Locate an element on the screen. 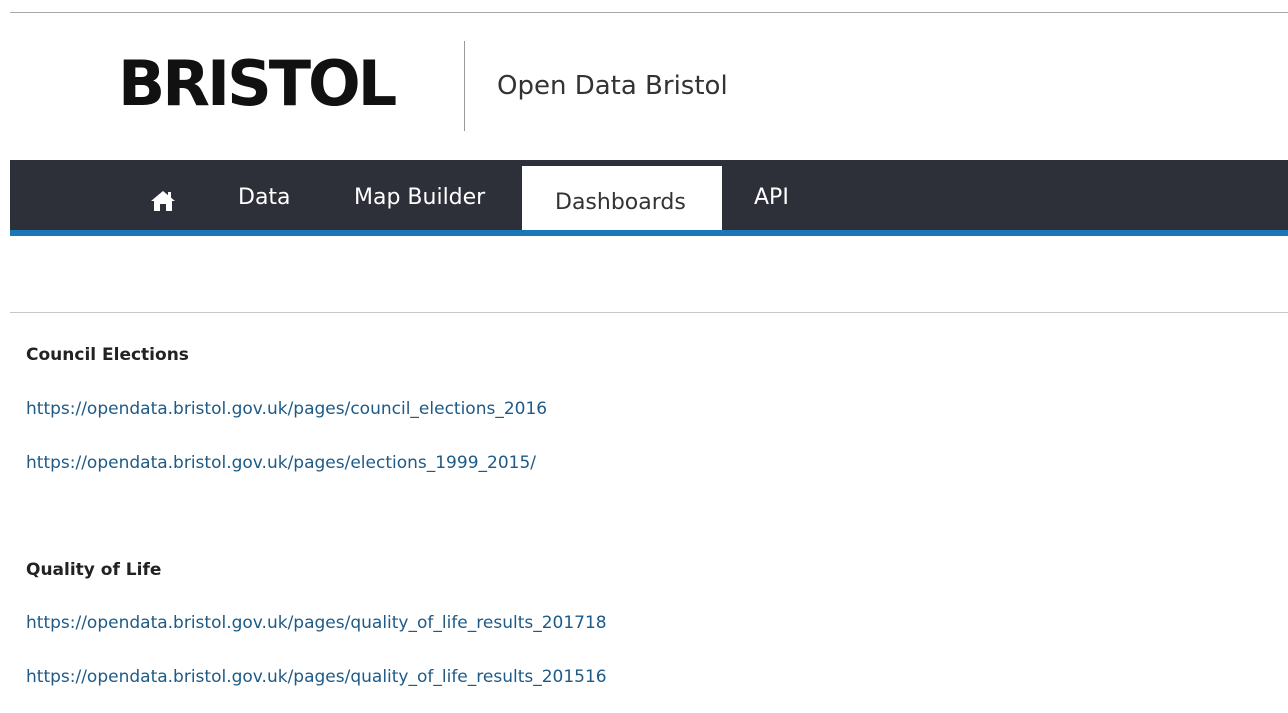 The height and width of the screenshot is (713, 1288). nav-data: Data is located at coordinates (265, 195).